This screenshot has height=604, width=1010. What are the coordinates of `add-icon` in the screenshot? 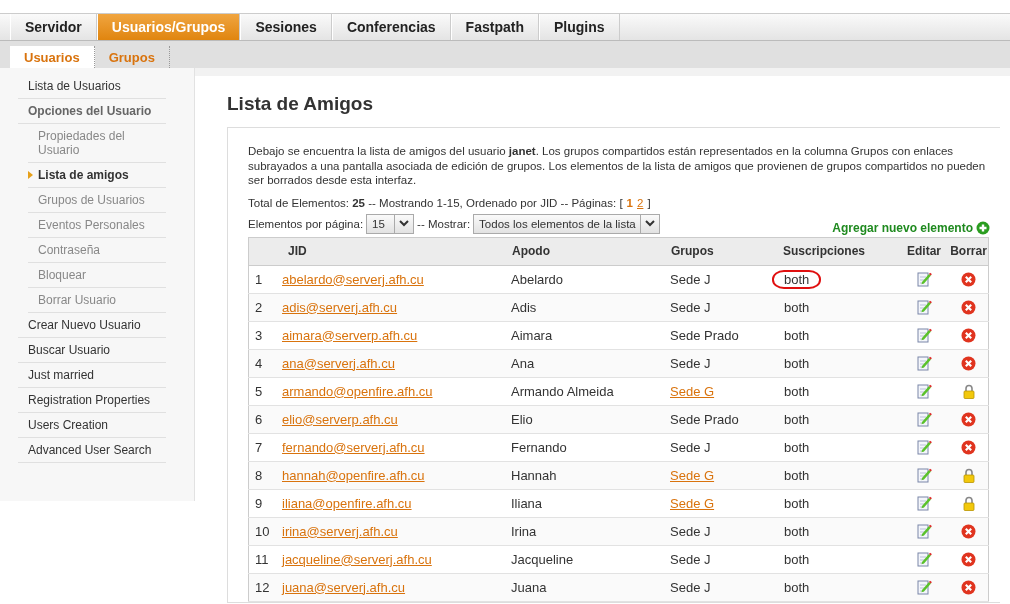 It's located at (983, 227).